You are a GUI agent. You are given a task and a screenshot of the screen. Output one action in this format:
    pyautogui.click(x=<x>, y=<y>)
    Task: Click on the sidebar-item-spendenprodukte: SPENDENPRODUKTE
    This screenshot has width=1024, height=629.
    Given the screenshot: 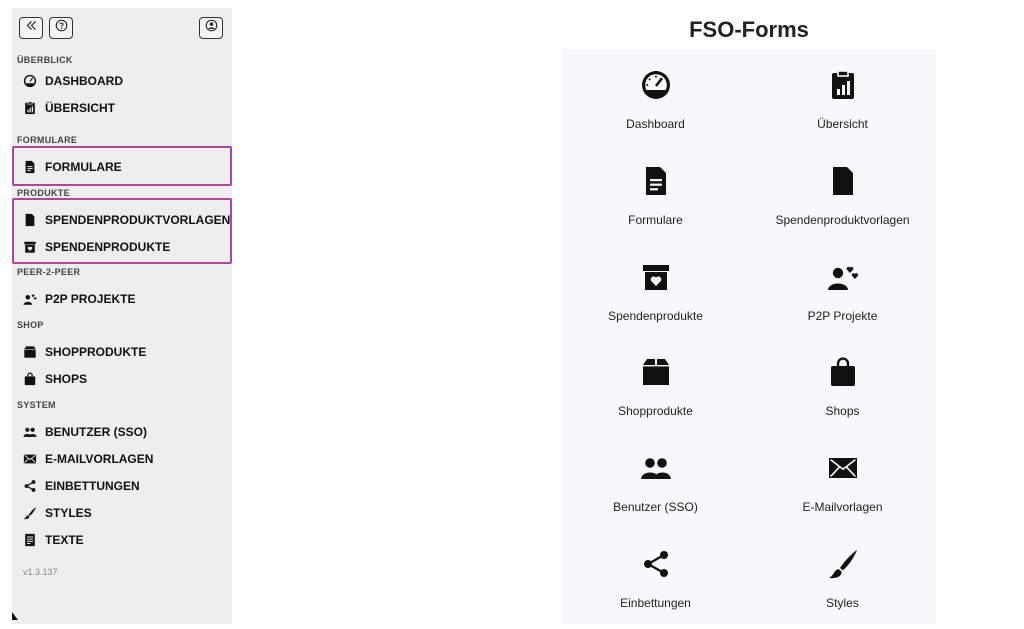 What is the action you would take?
    pyautogui.click(x=122, y=246)
    